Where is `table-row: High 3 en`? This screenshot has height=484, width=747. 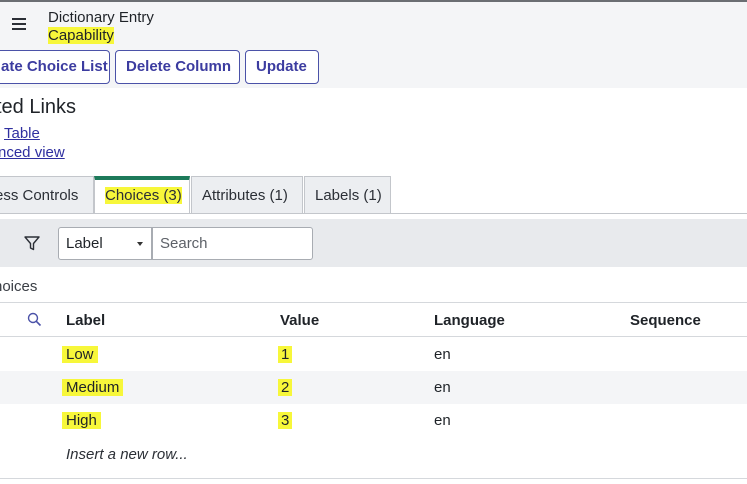 table-row: High 3 en is located at coordinates (373, 420).